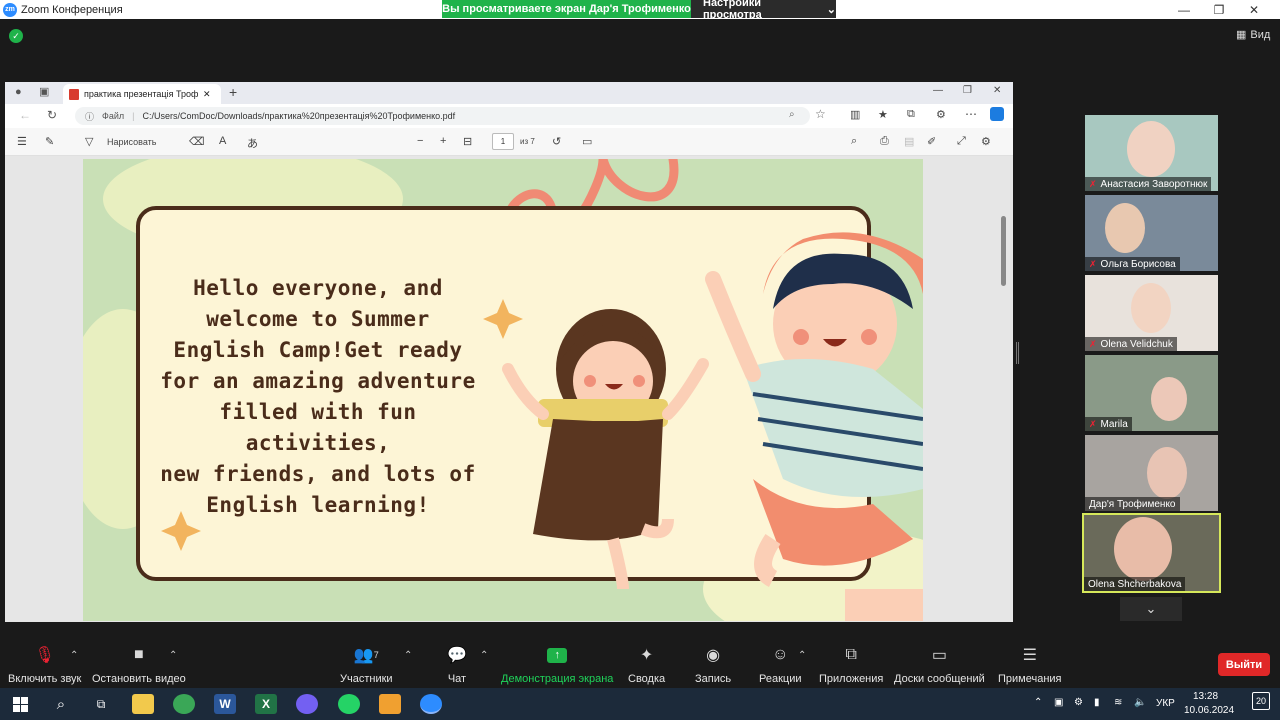 The image size is (1280, 720). Describe the element at coordinates (184, 704) in the screenshot. I see `chrome-icon` at that location.